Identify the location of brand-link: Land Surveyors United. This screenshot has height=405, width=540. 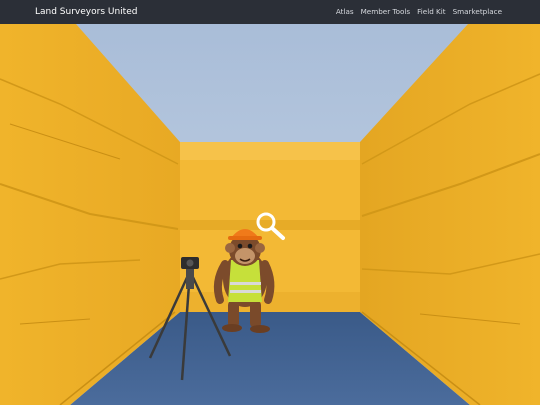
(86, 12).